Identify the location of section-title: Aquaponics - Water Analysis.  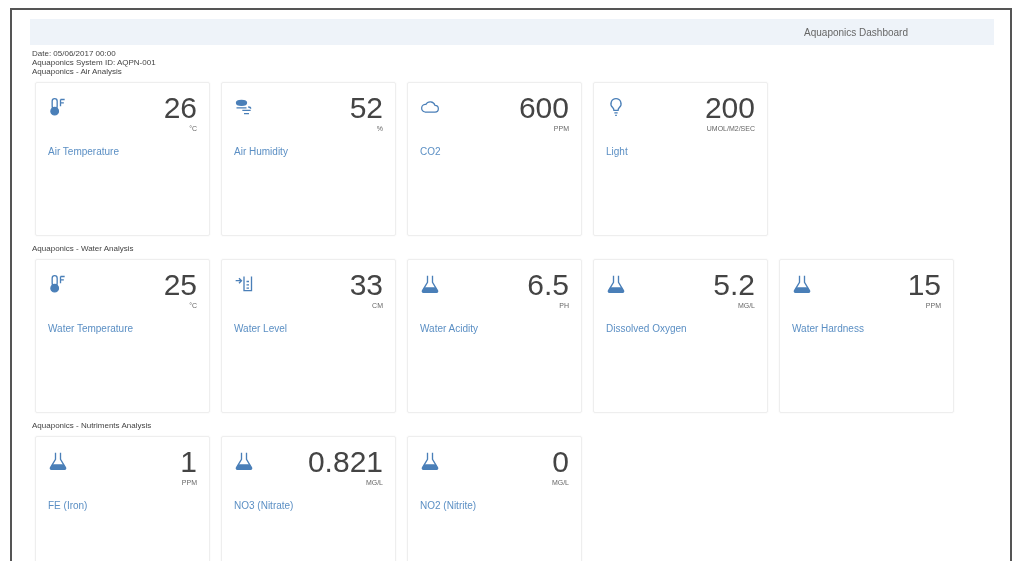
(83, 248).